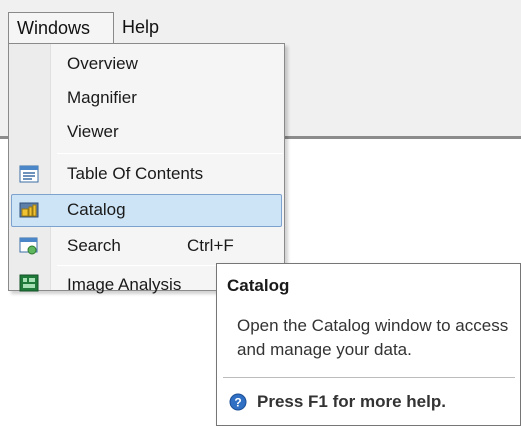 This screenshot has height=426, width=521. I want to click on menu-item-label: Image Analysis, so click(124, 284).